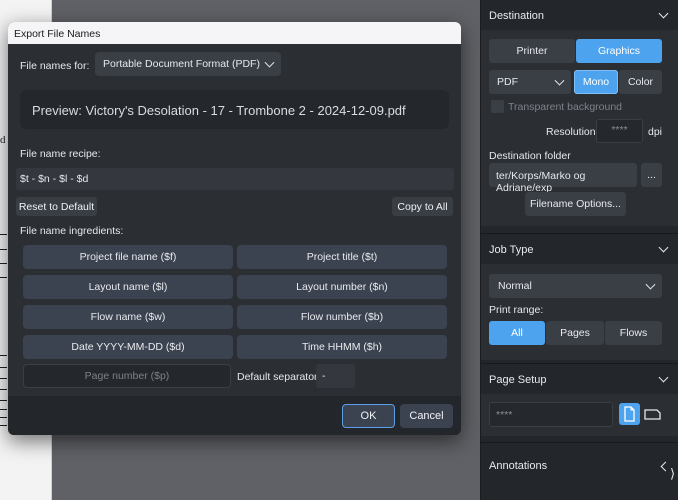 The image size is (678, 500). I want to click on ingredient-date-button: Date YYYY-MM-DD ($d), so click(128, 347).